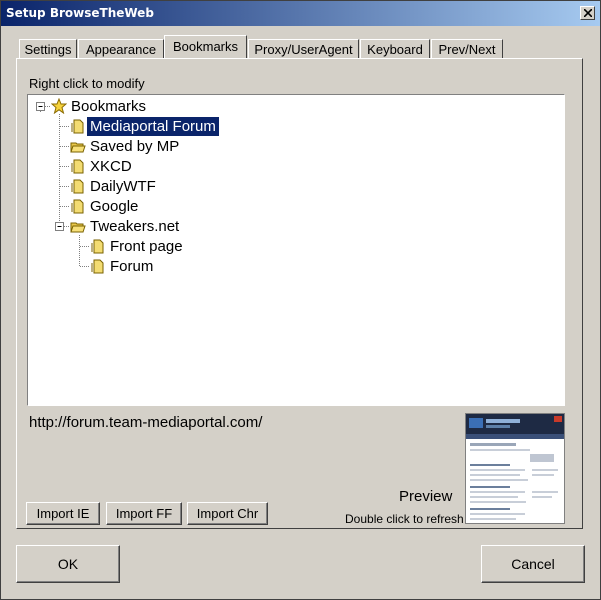 This screenshot has height=600, width=601. I want to click on tree-root-bookmarks: Bookmarks, so click(108, 106).